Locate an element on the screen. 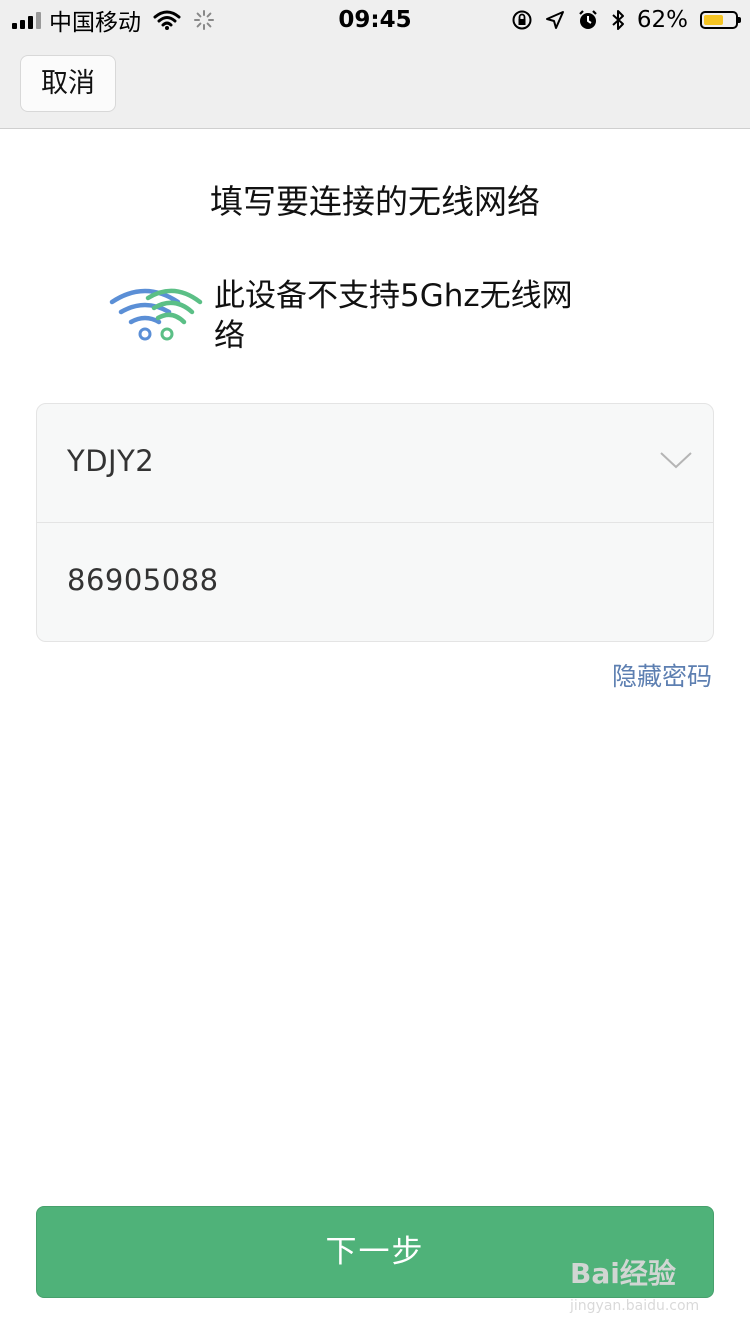  dual-wifi-icon is located at coordinates (156, 314).